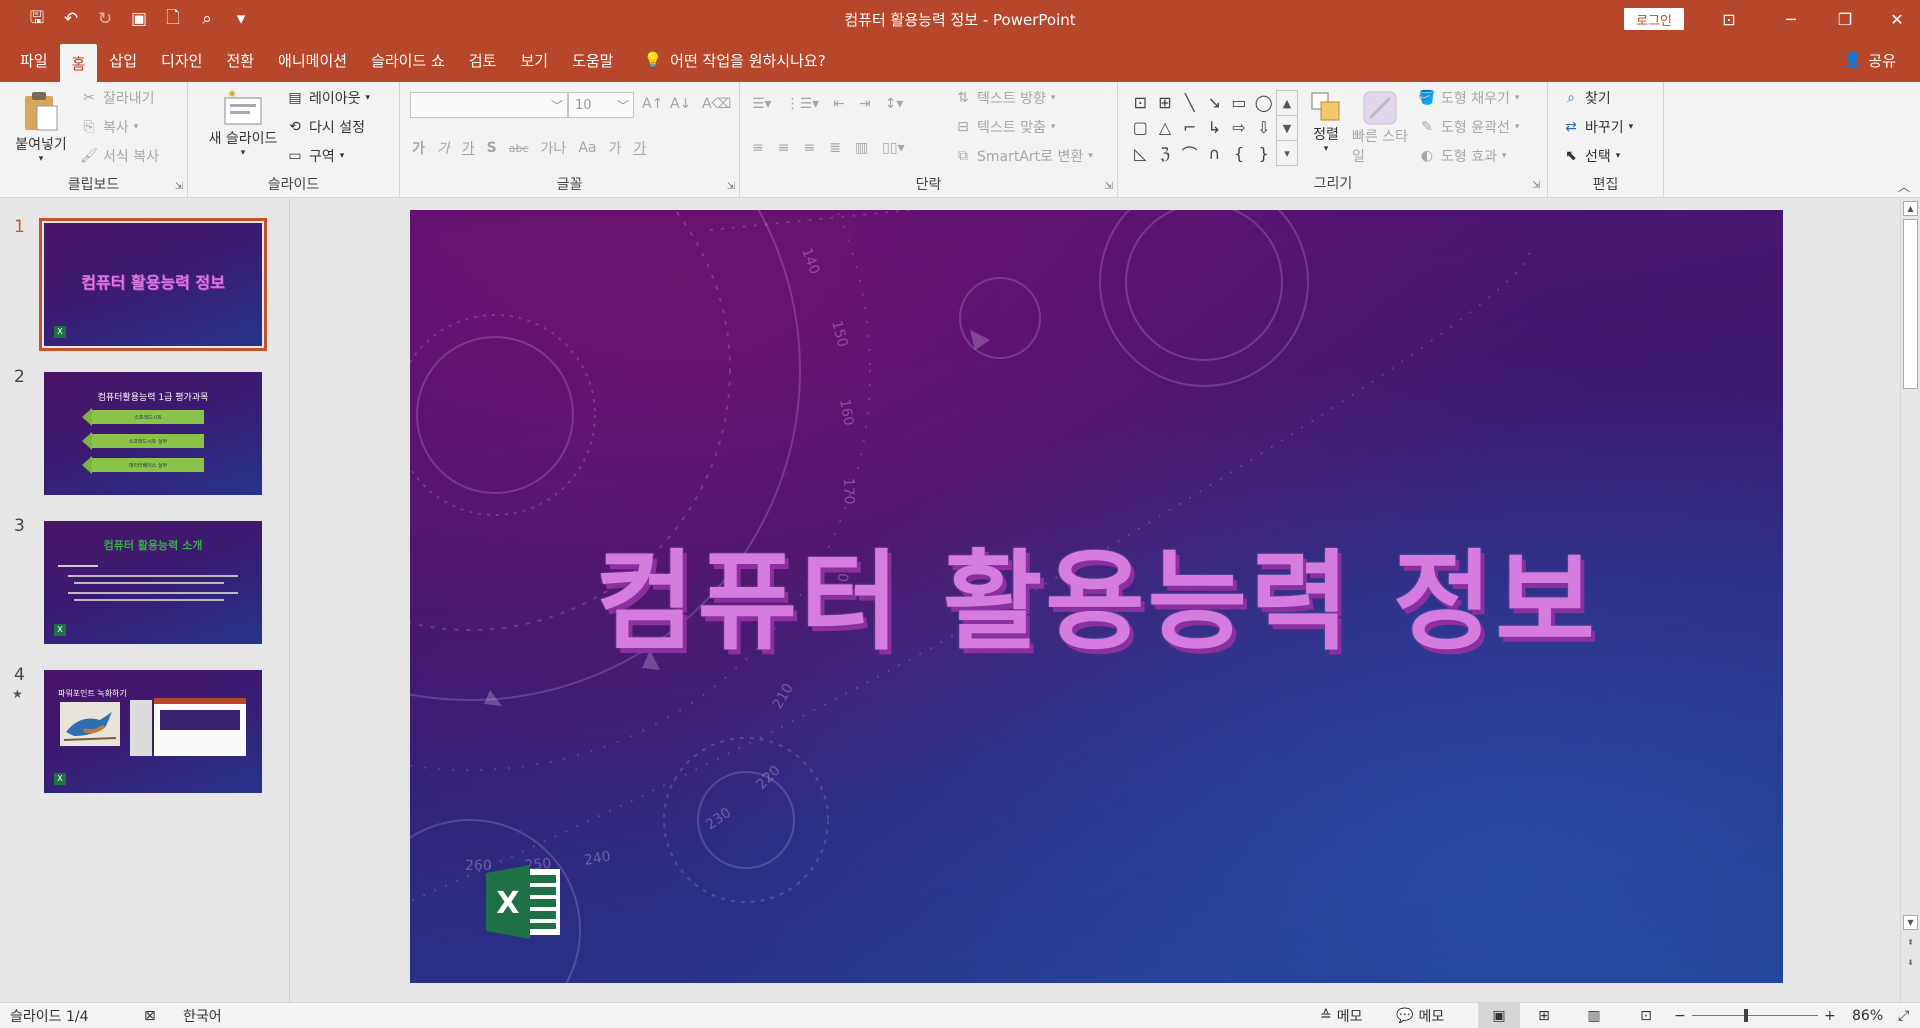 The width and height of the screenshot is (1920, 1028). I want to click on vertical-textbox-icon: ⊞, so click(1165, 102).